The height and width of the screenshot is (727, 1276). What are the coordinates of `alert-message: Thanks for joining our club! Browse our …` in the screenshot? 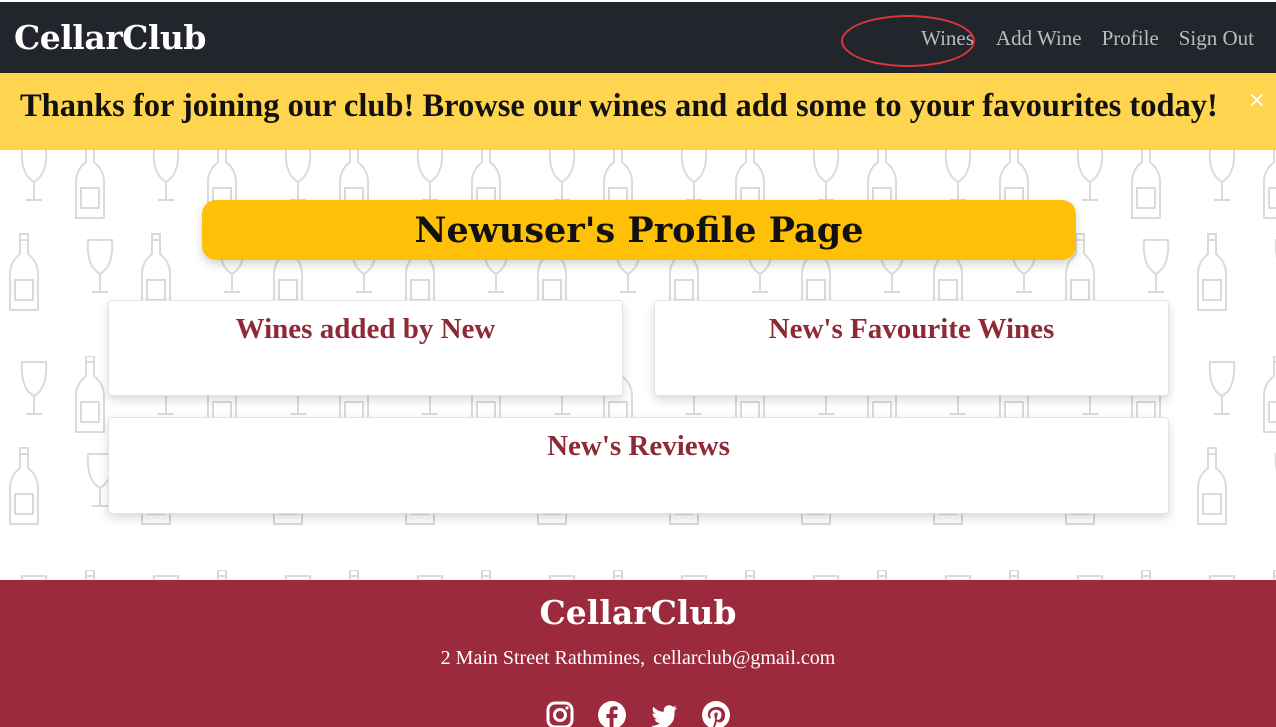 It's located at (619, 106).